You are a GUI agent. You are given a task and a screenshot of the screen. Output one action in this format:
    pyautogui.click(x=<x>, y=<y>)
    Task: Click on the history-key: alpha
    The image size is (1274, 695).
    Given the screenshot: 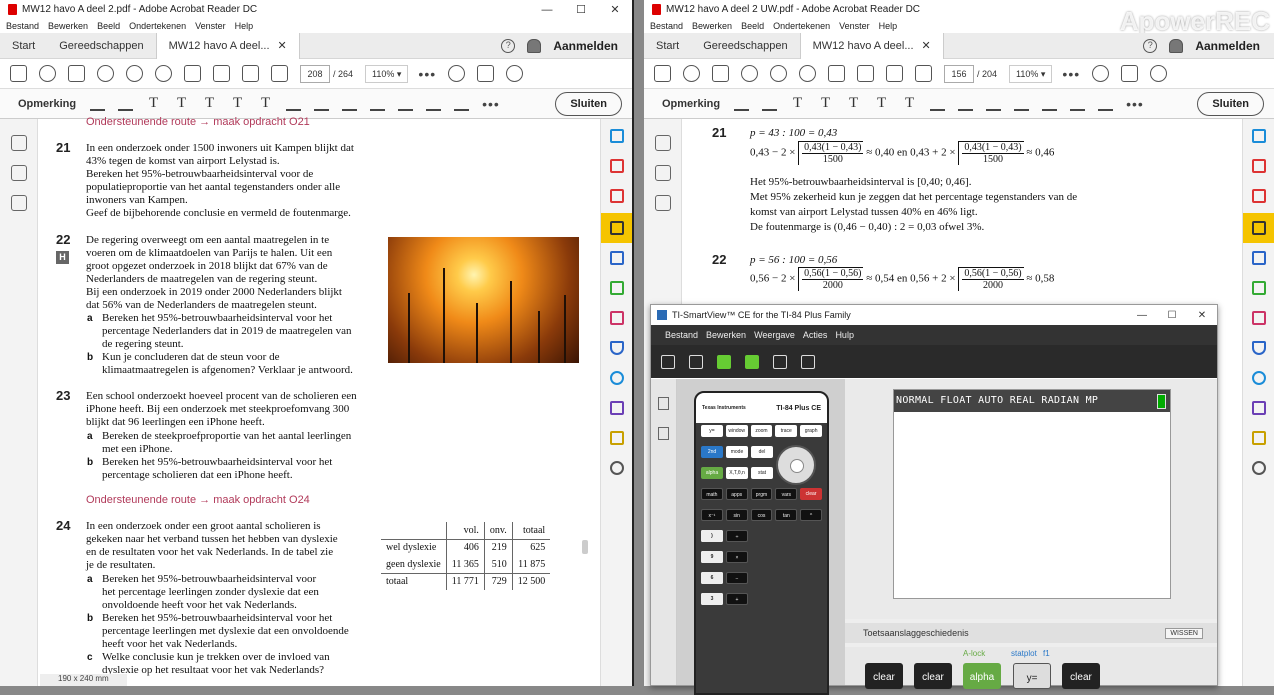 What is the action you would take?
    pyautogui.click(x=982, y=676)
    